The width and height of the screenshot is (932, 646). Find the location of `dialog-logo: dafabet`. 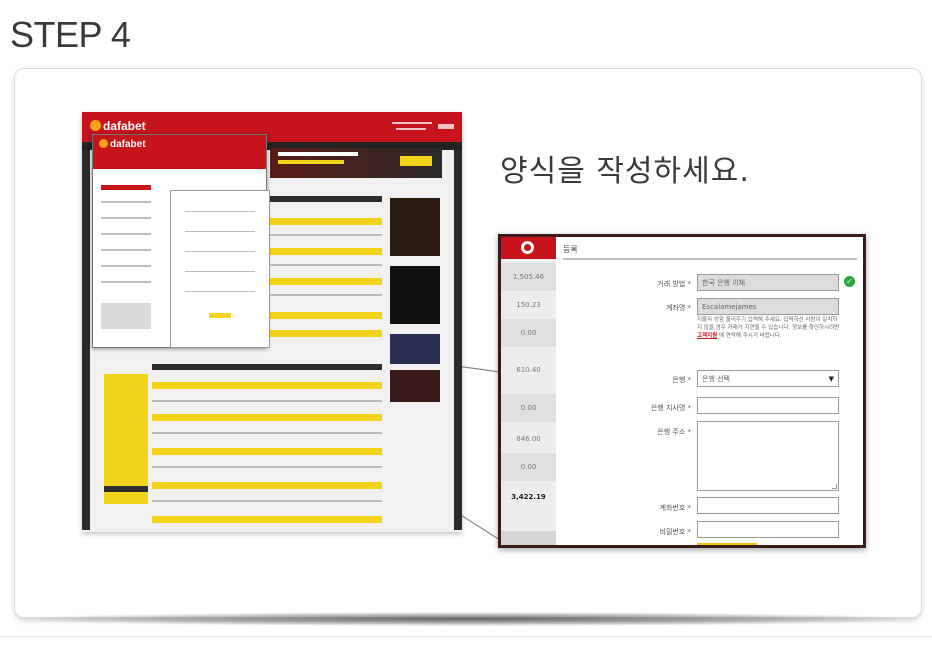

dialog-logo: dafabet is located at coordinates (122, 144).